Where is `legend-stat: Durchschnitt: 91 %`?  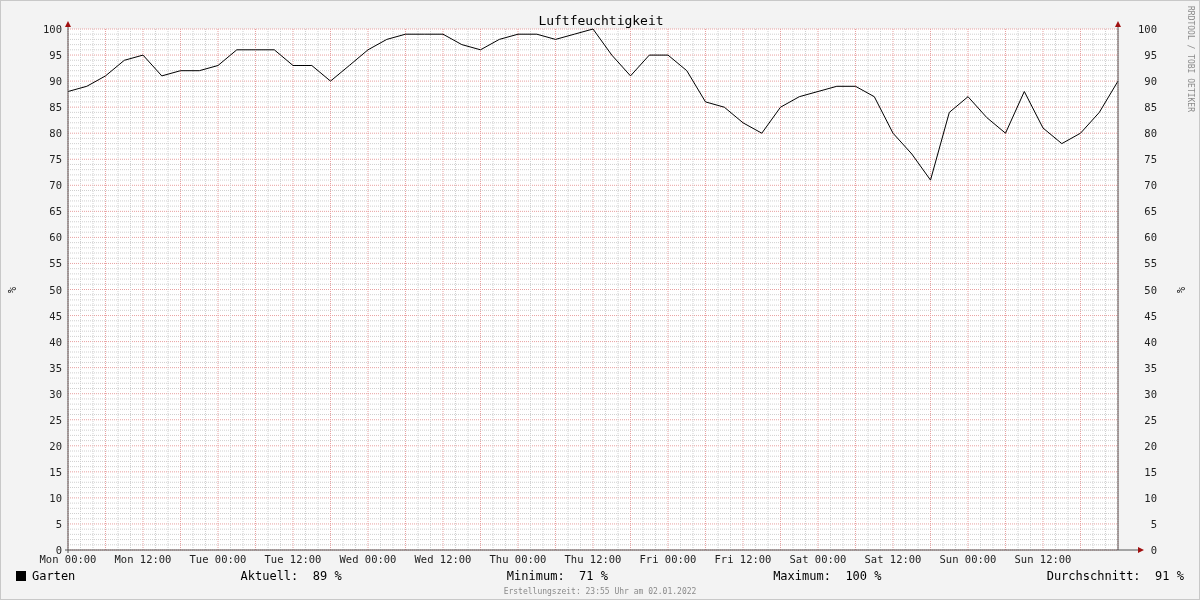
legend-stat: Durchschnitt: 91 % is located at coordinates (1115, 576).